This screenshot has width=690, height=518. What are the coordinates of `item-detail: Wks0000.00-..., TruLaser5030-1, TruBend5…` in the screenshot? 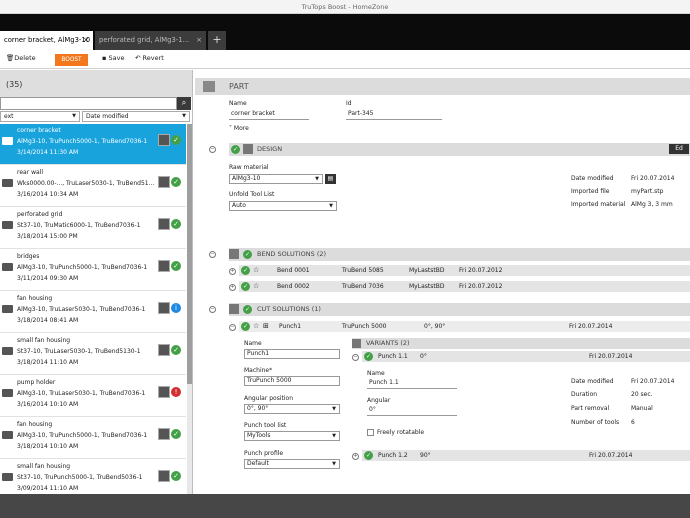 It's located at (86, 183).